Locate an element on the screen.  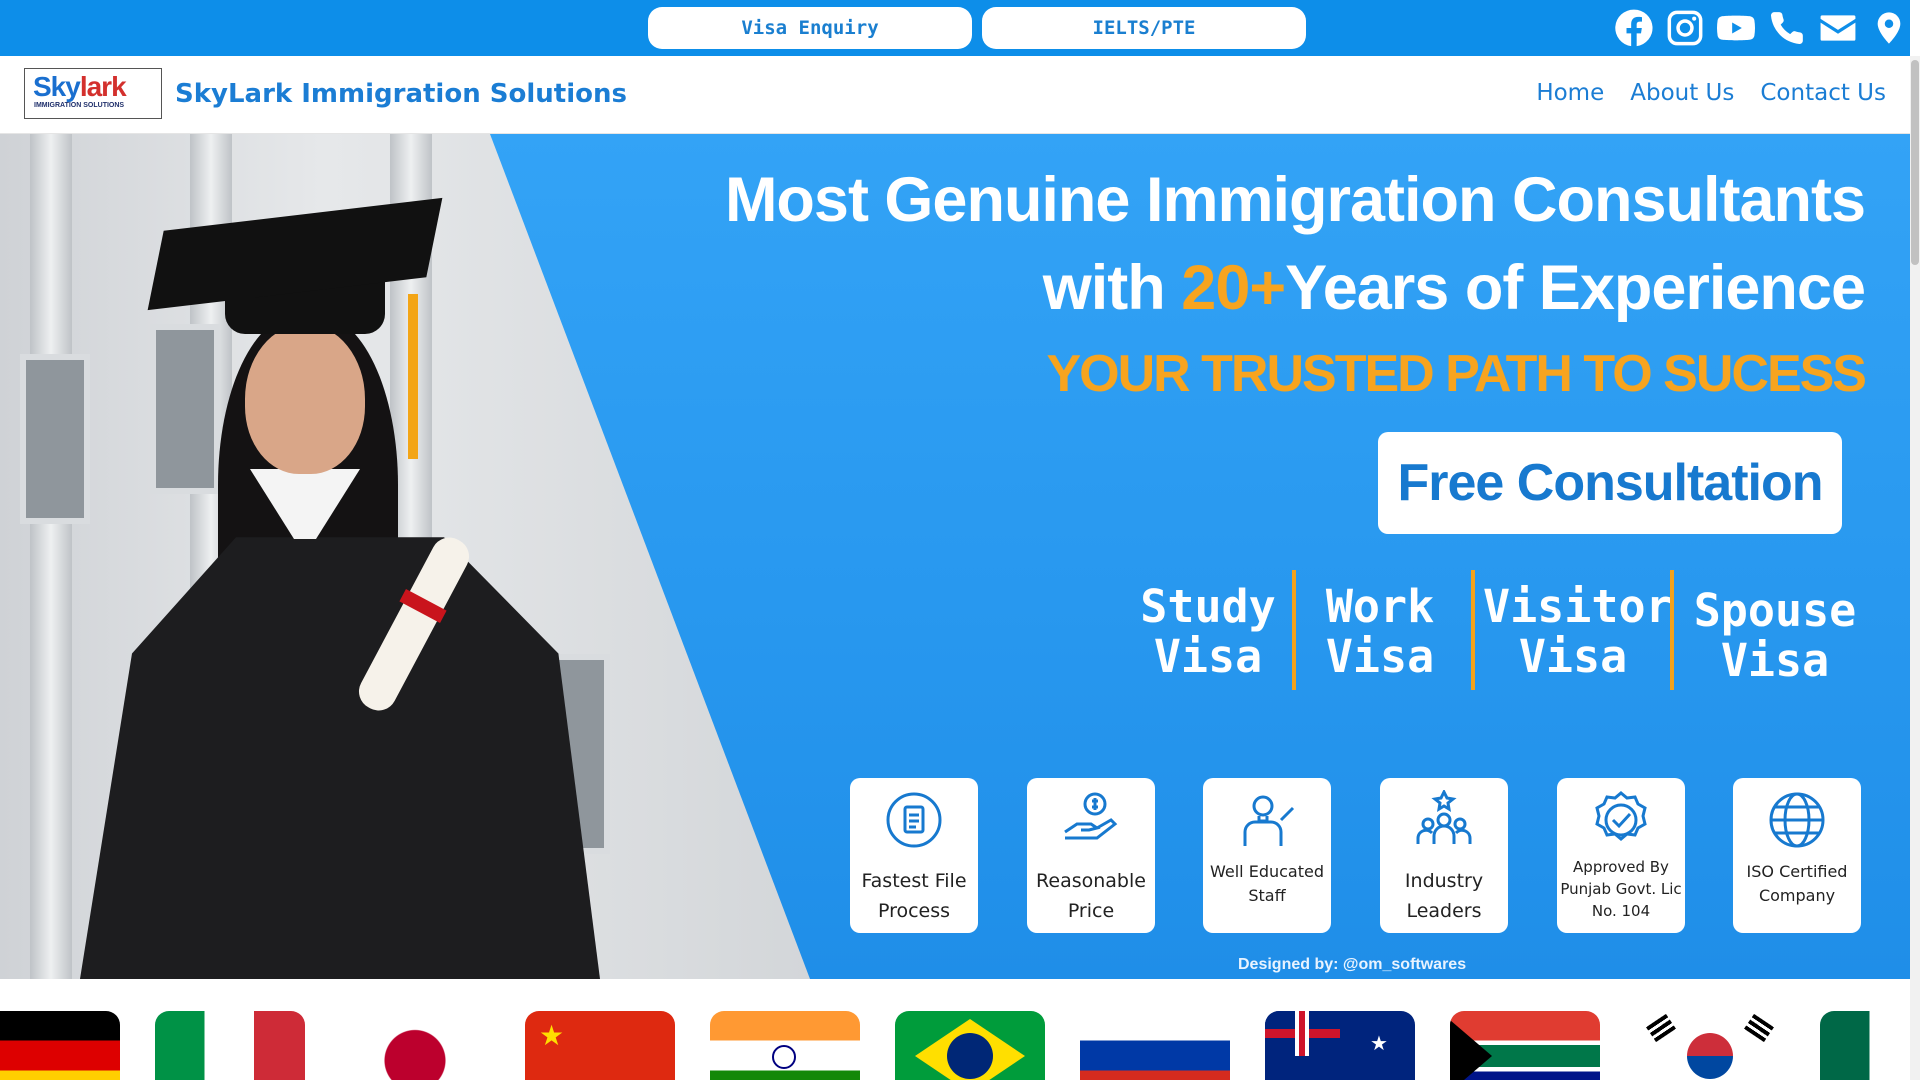
top-bar: Visa Enquiry IELTS/PTE is located at coordinates (955, 28).